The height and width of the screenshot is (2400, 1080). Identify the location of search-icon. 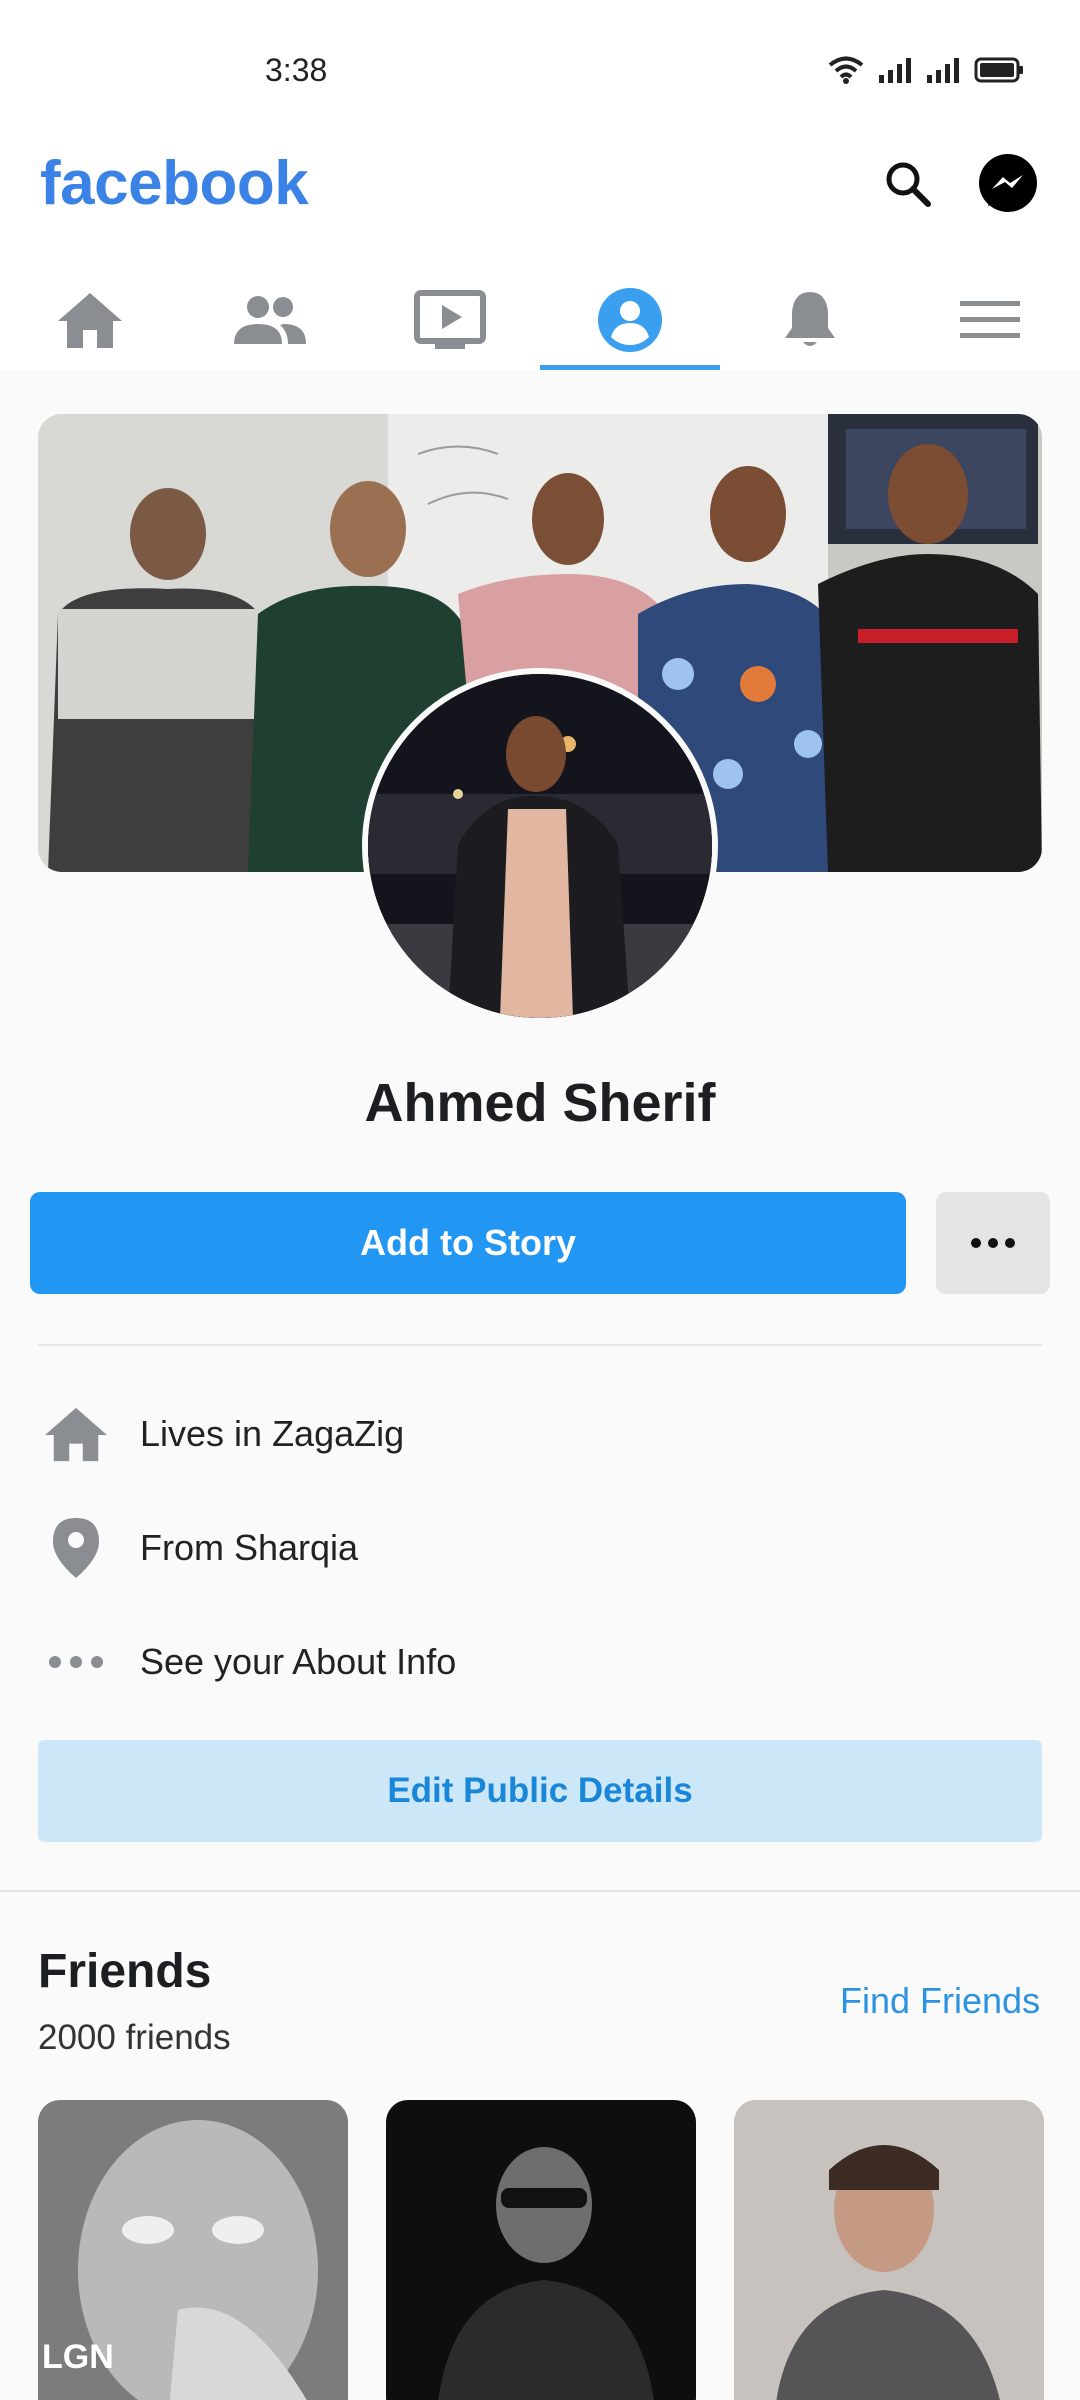
(908, 184).